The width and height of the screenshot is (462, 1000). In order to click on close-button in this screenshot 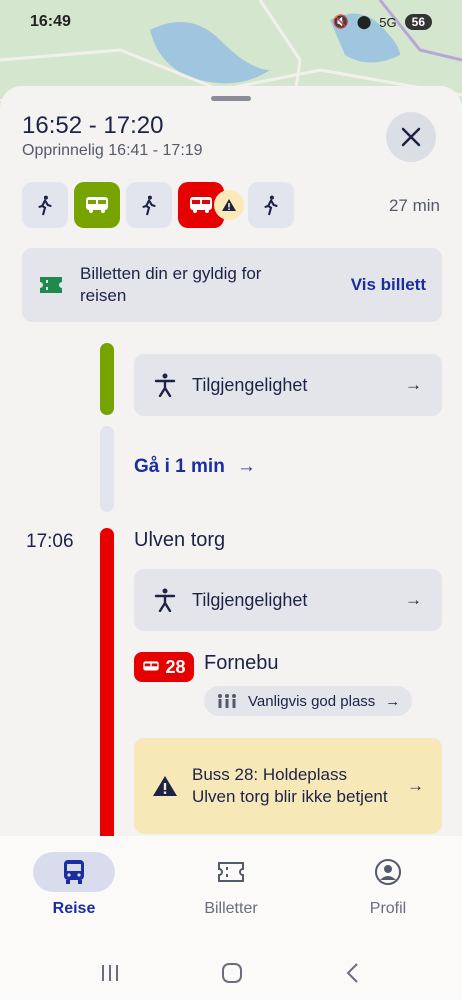, I will do `click(411, 137)`.